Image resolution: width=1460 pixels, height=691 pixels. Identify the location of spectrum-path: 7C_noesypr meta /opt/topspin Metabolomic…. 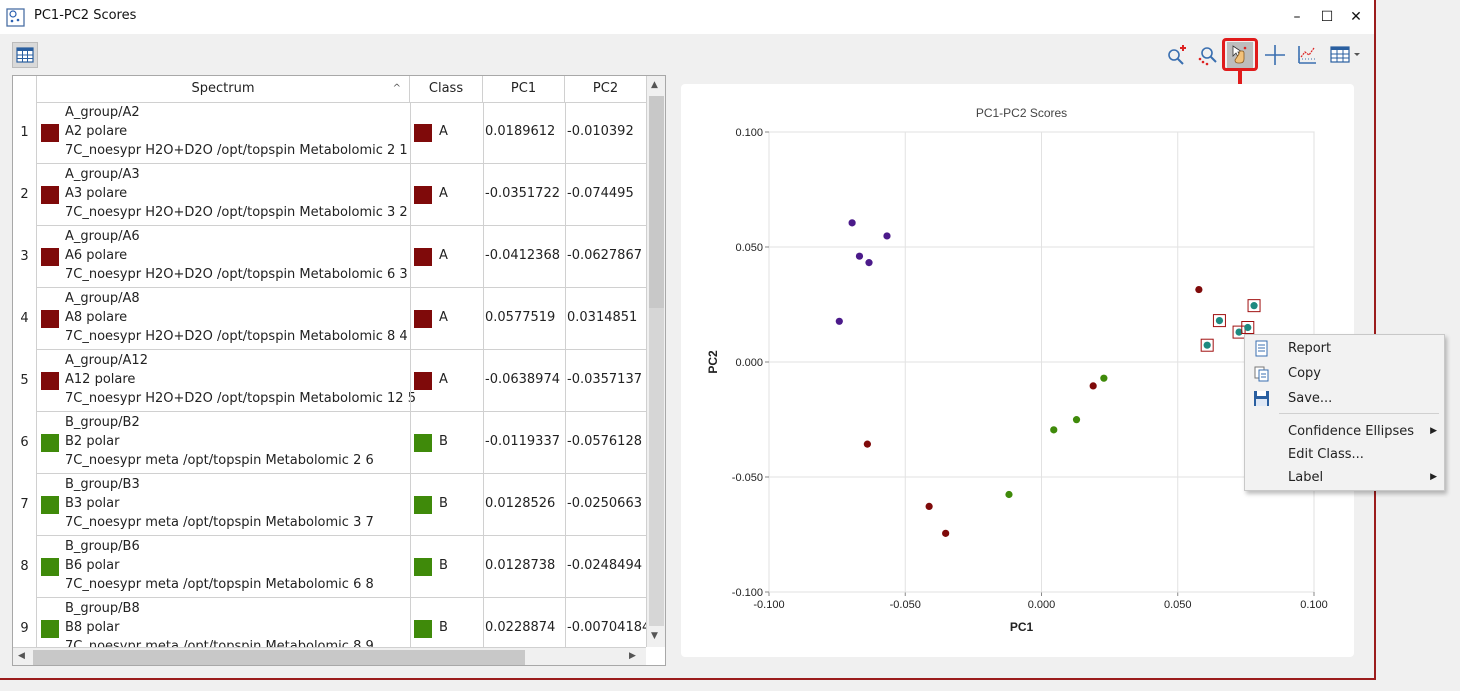
(219, 522).